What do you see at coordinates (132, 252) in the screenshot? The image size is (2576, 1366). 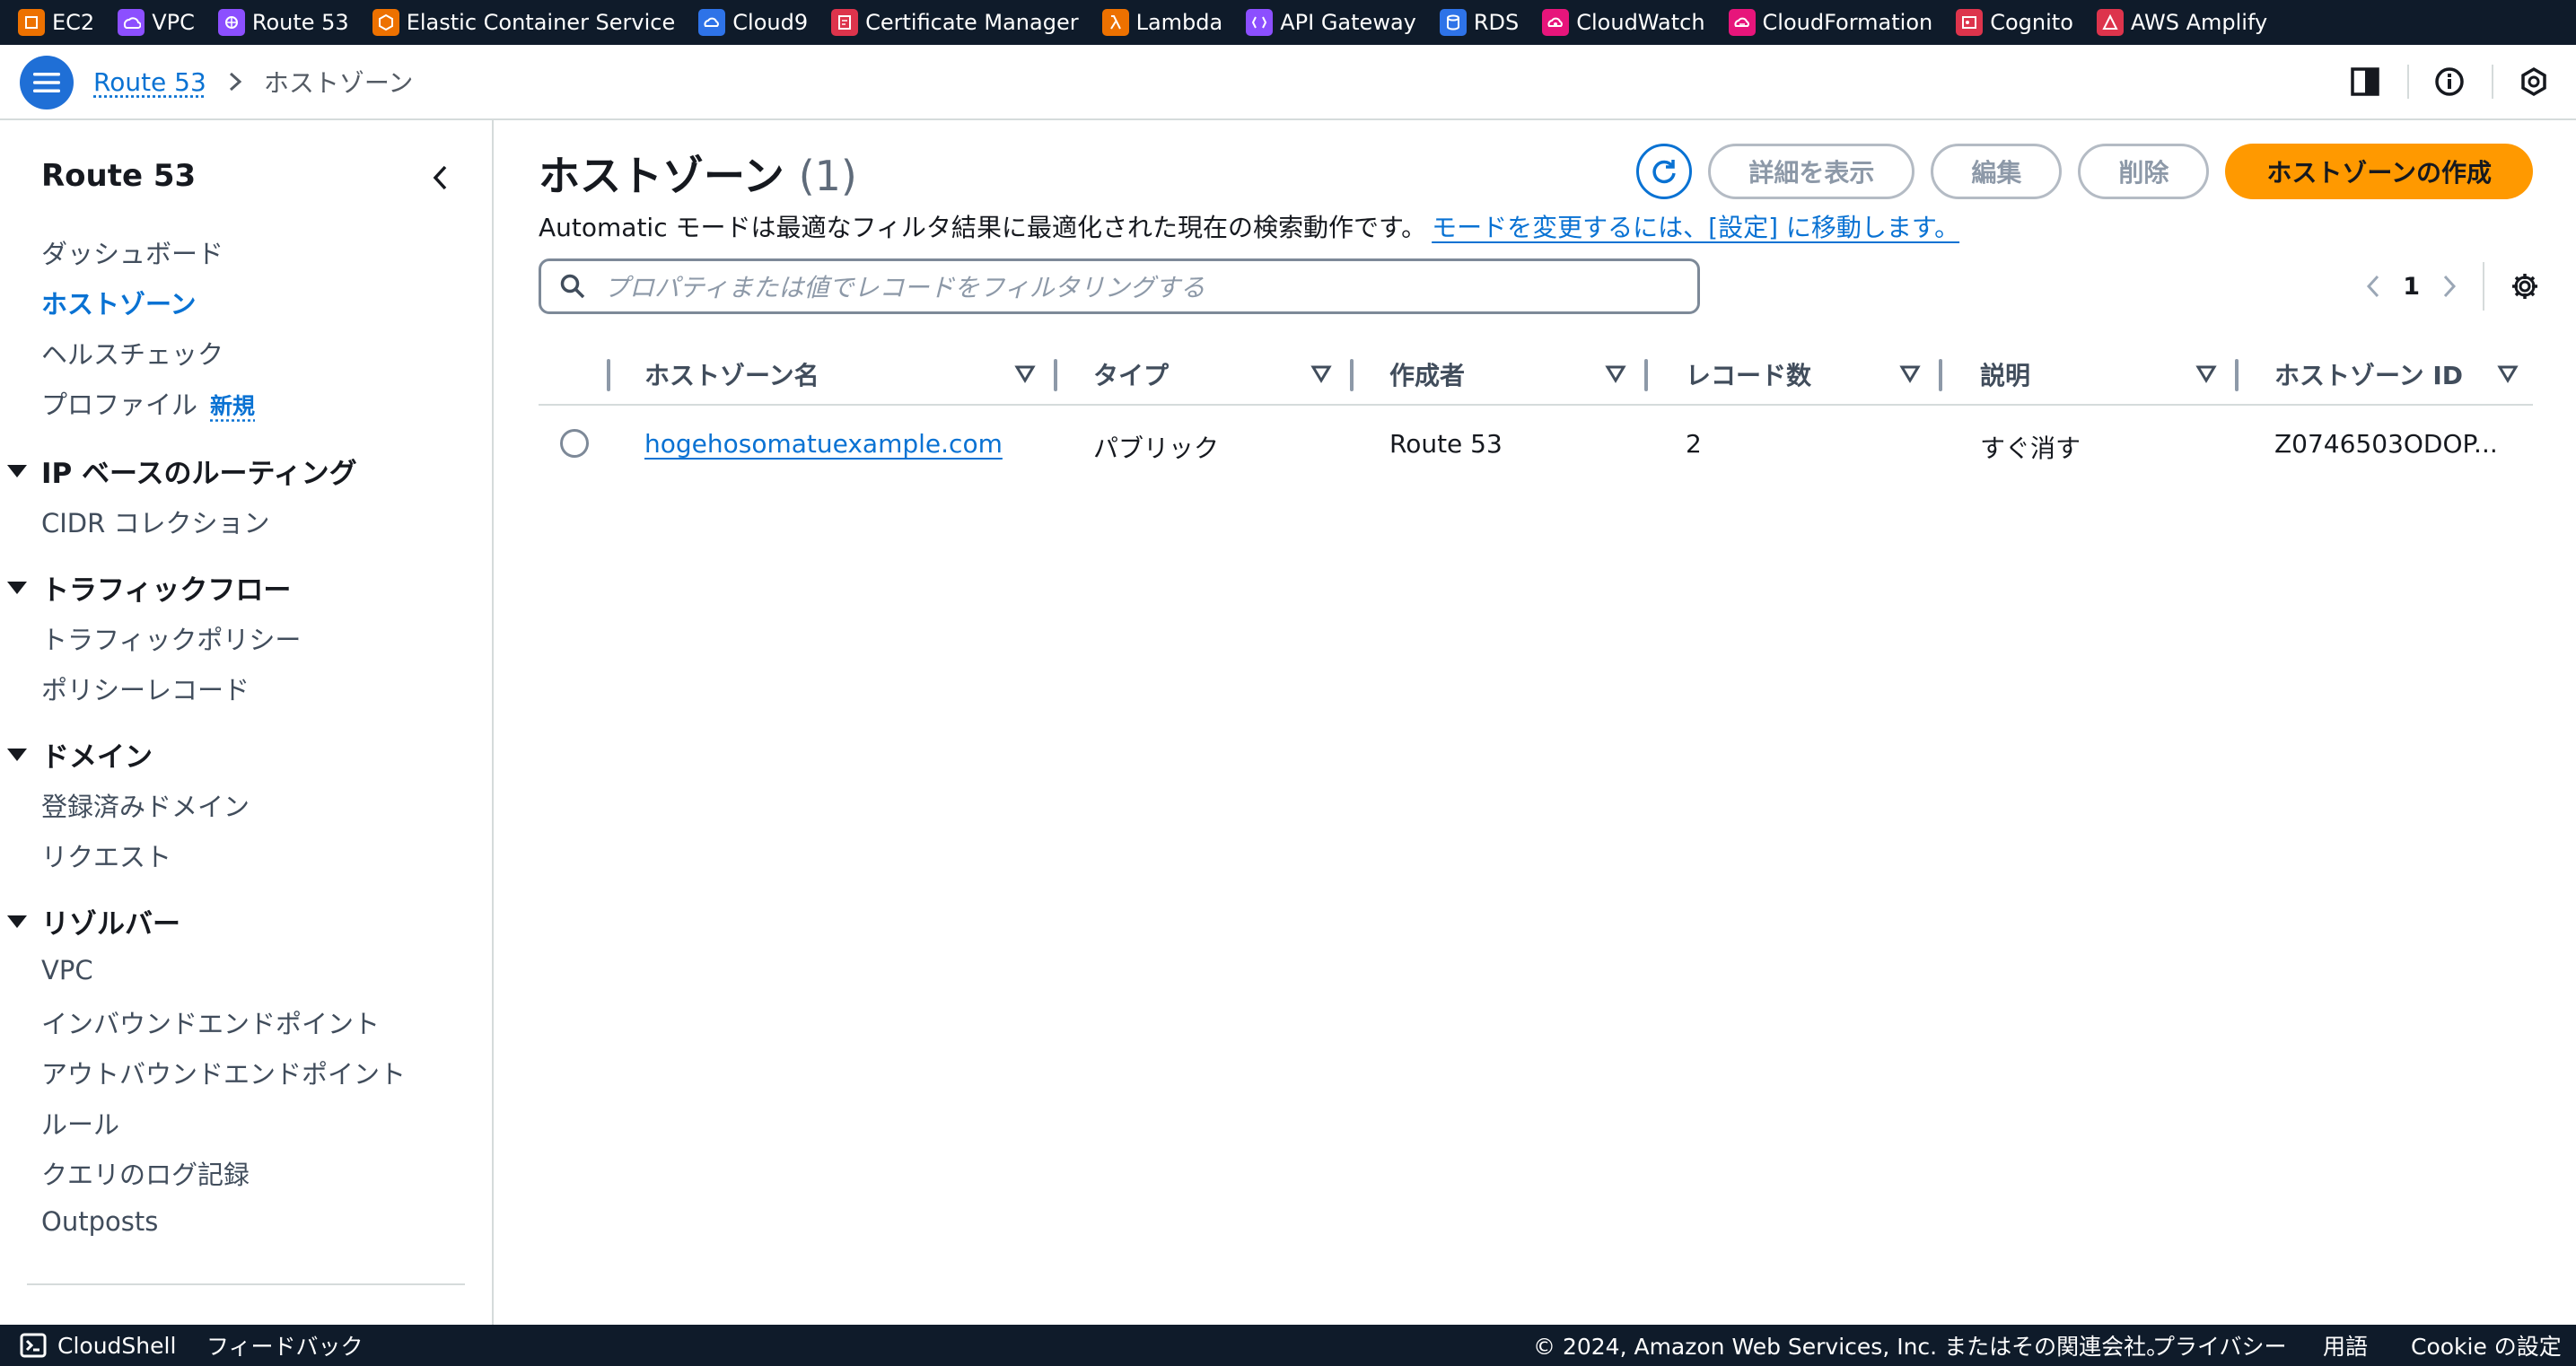 I see `sidebar-item-dashboard: ダッシュボード` at bounding box center [132, 252].